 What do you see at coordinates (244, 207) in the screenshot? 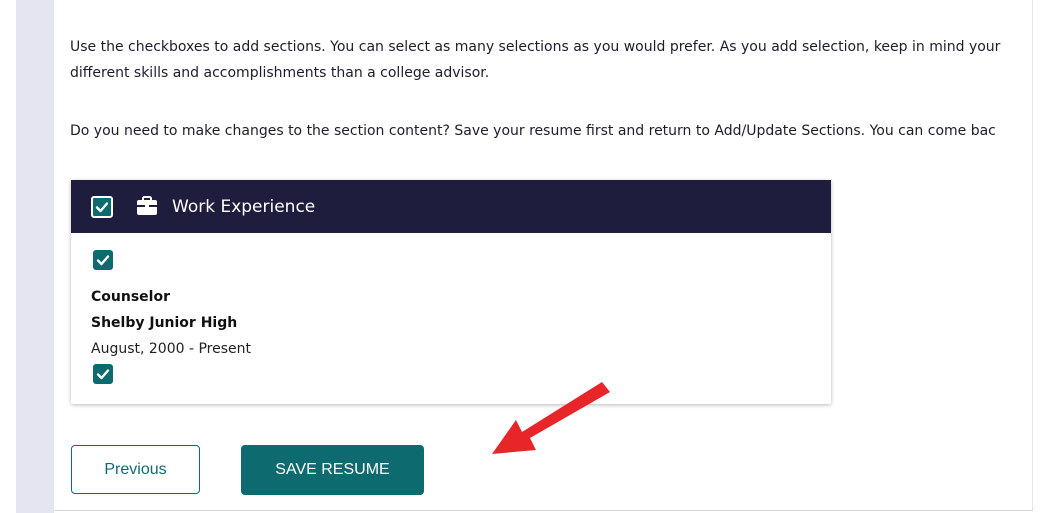
I see `section-title: Work Experience` at bounding box center [244, 207].